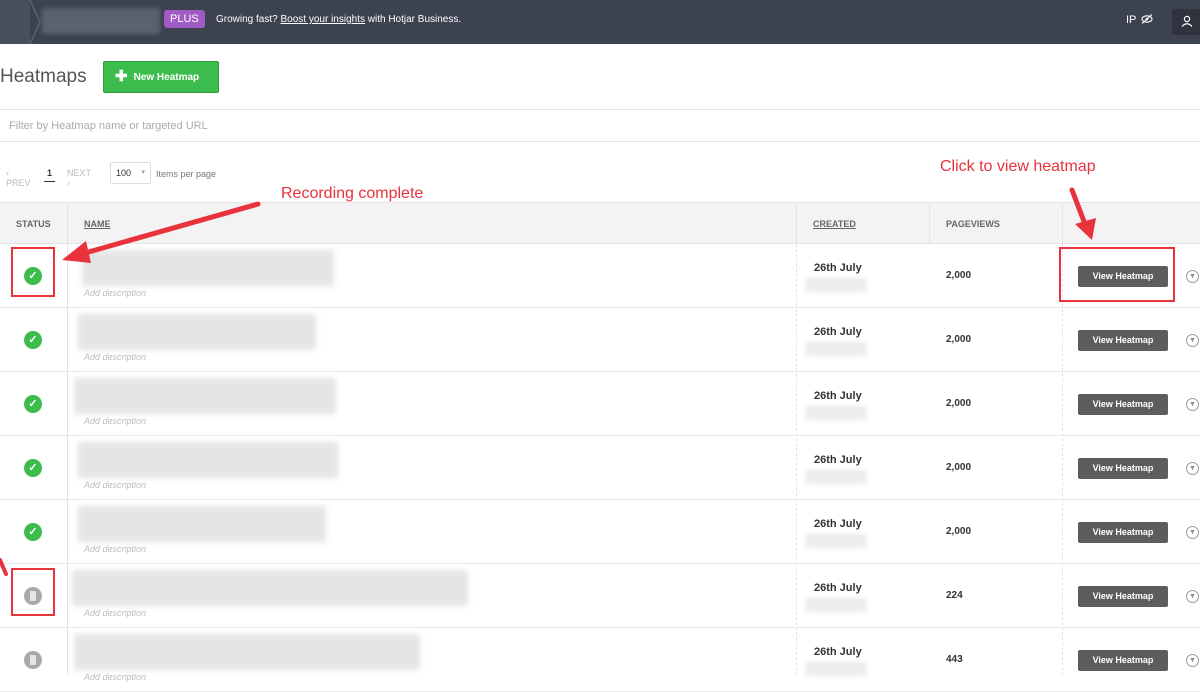 The width and height of the screenshot is (1200, 692). What do you see at coordinates (352, 193) in the screenshot?
I see `recording-complete-annotation: Recording complete` at bounding box center [352, 193].